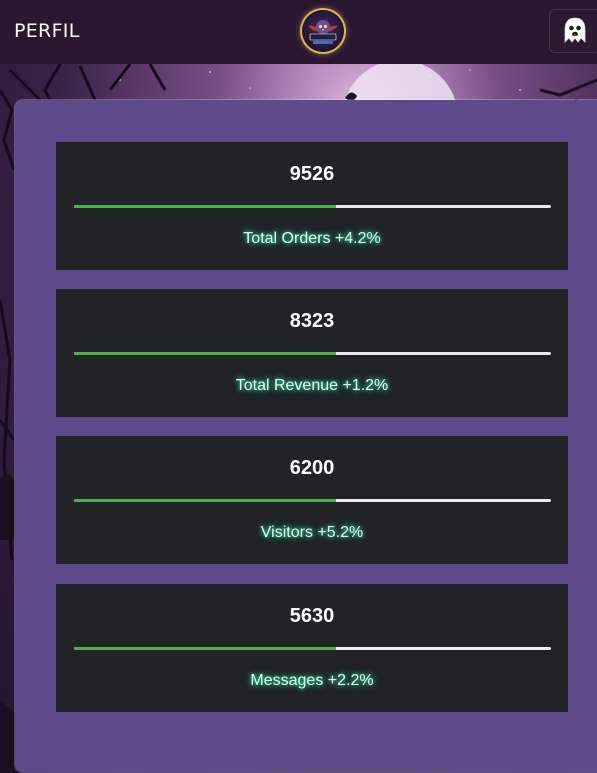 The image size is (597, 773). I want to click on stat-label: Visitors +5.2%, so click(312, 532).